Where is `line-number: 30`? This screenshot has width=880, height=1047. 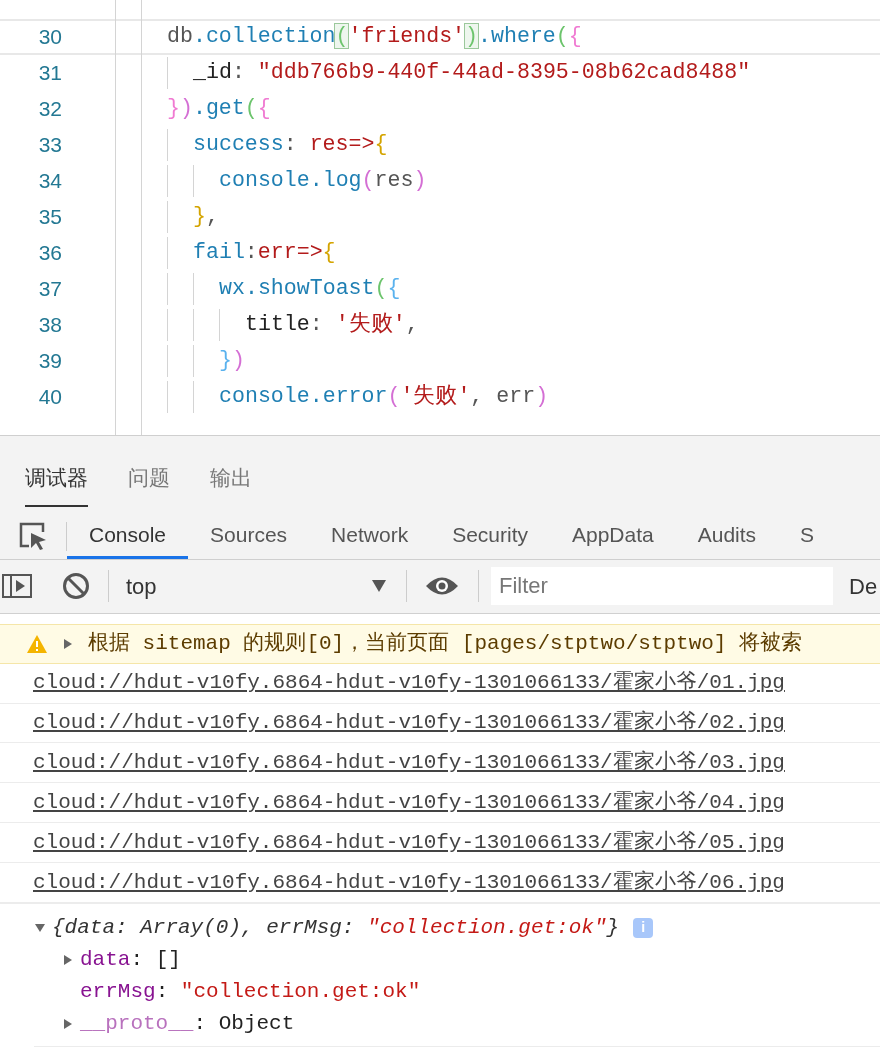 line-number: 30 is located at coordinates (49, 37).